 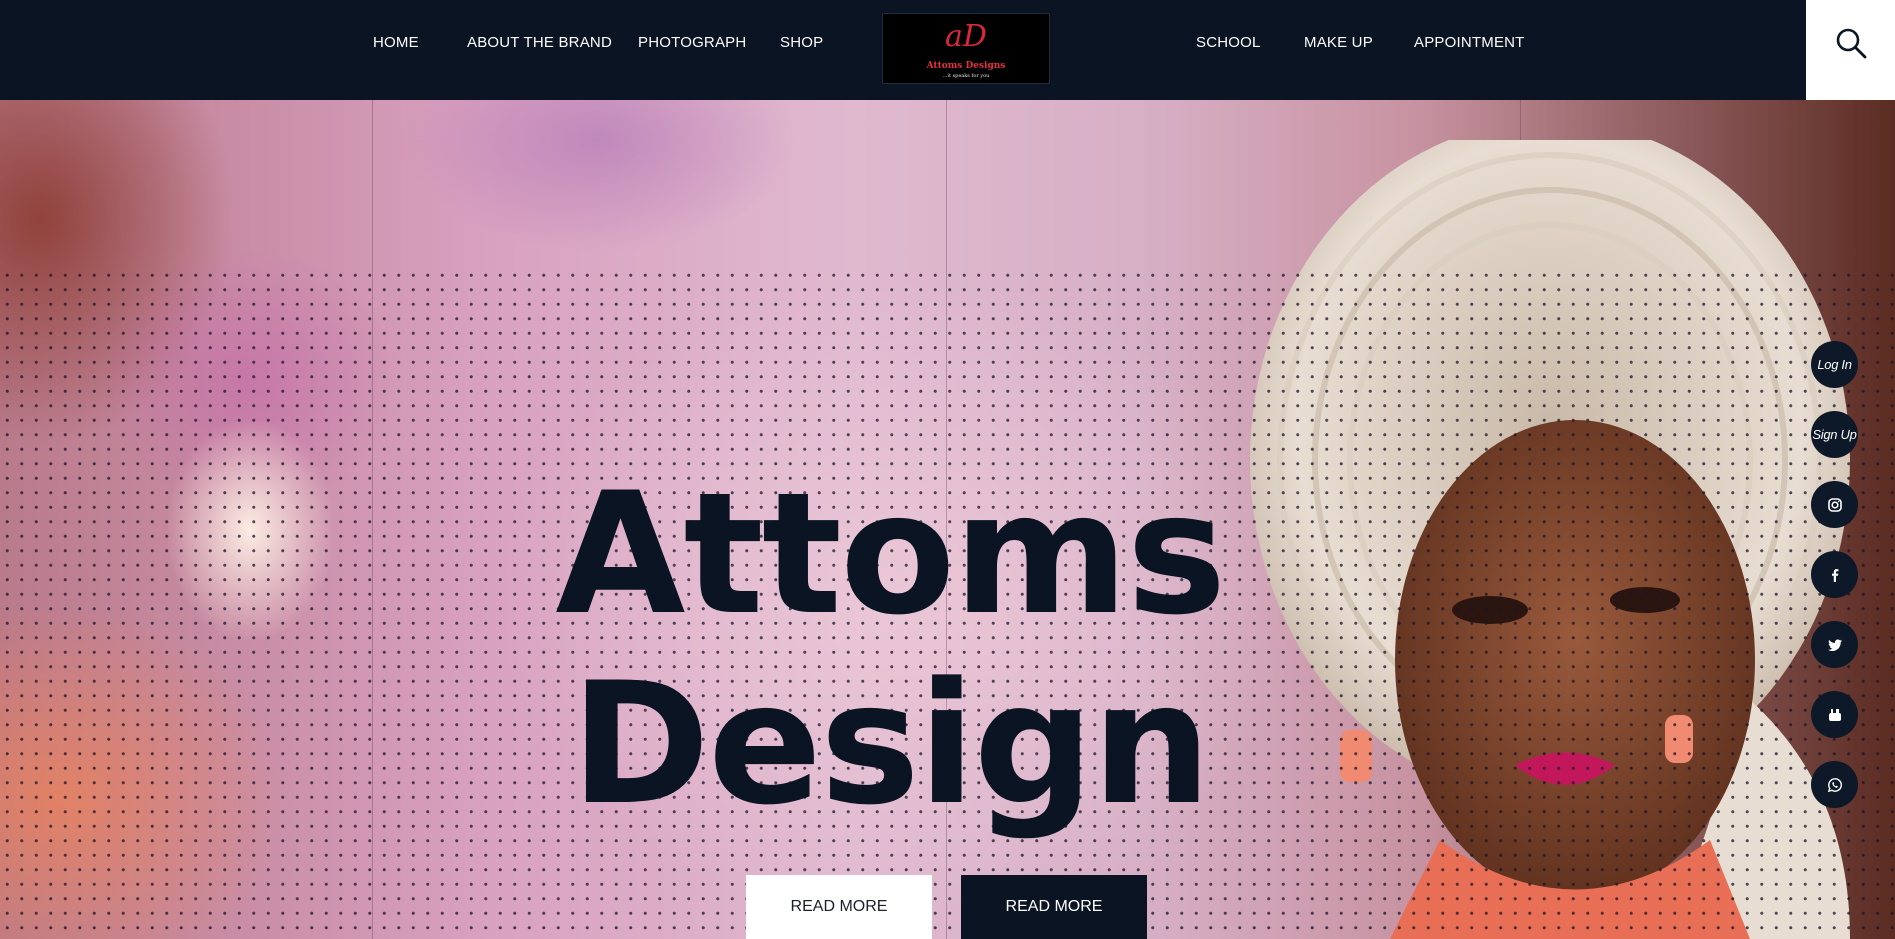 I want to click on whatsapp-button, so click(x=1834, y=784).